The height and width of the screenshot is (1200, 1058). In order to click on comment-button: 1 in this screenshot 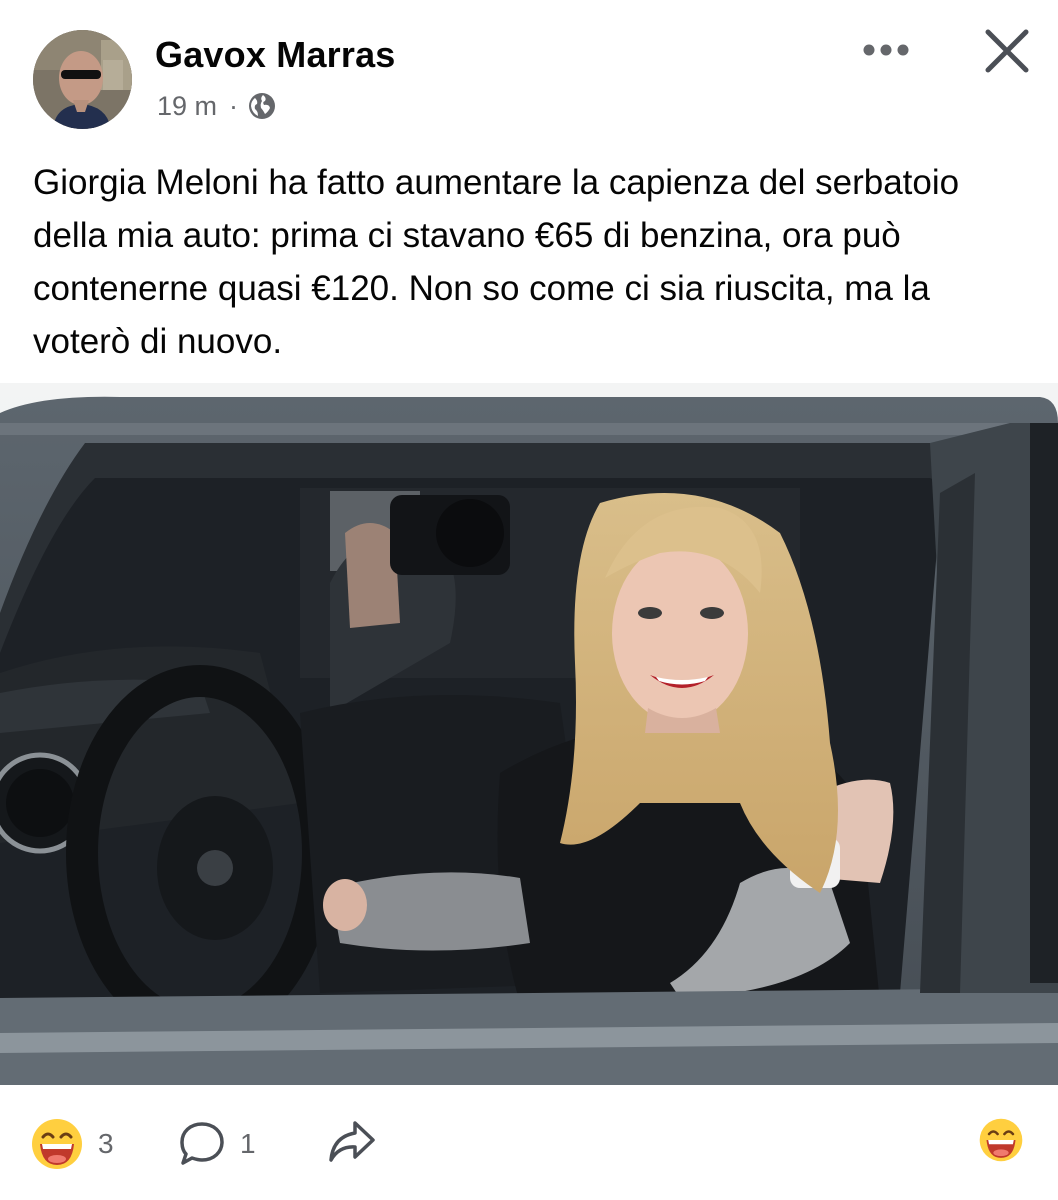, I will do `click(217, 1144)`.